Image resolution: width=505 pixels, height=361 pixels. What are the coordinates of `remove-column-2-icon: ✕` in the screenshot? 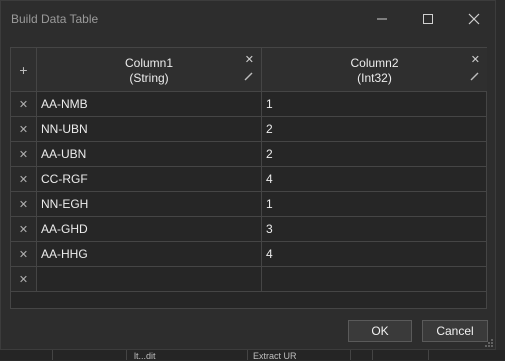 It's located at (475, 59).